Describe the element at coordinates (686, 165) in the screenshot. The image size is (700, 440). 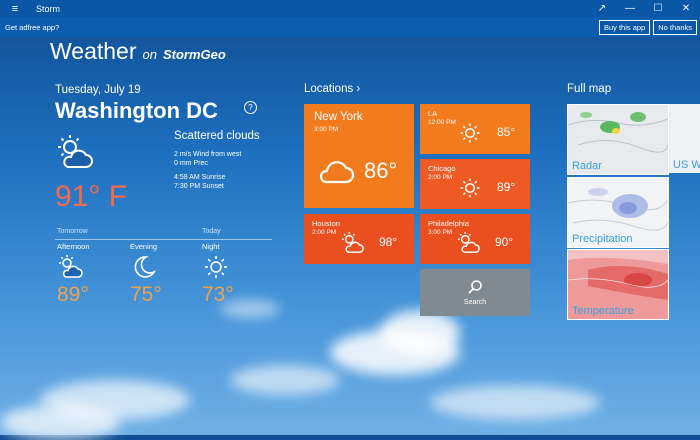
I see `map-label-us-weather: US W` at that location.